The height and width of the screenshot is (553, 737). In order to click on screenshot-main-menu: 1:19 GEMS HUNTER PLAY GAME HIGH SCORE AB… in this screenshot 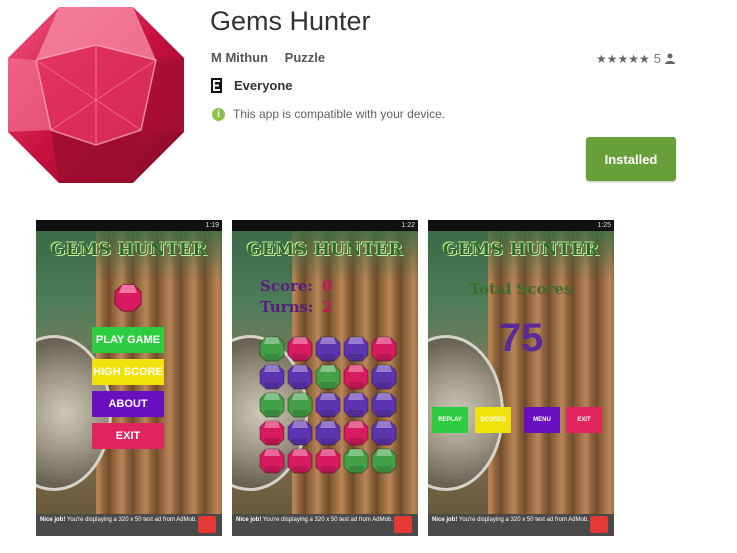, I will do `click(129, 378)`.